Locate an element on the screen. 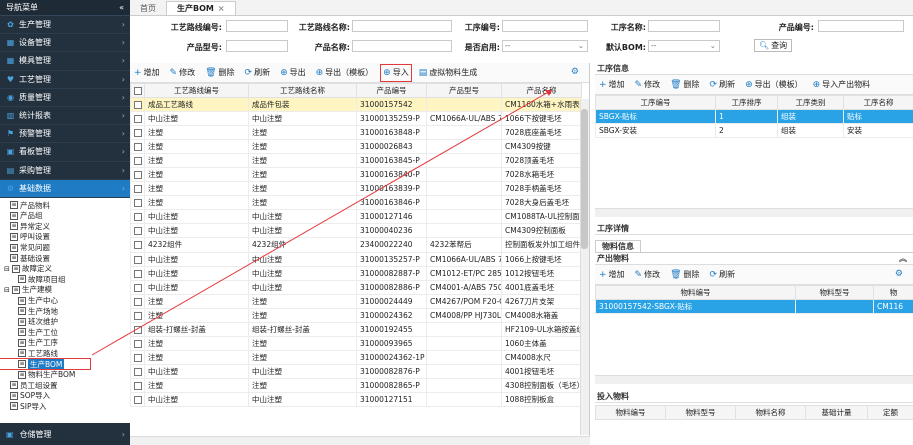 This screenshot has height=445, width=913. query-button: 🔍︎ 查询 is located at coordinates (773, 45).